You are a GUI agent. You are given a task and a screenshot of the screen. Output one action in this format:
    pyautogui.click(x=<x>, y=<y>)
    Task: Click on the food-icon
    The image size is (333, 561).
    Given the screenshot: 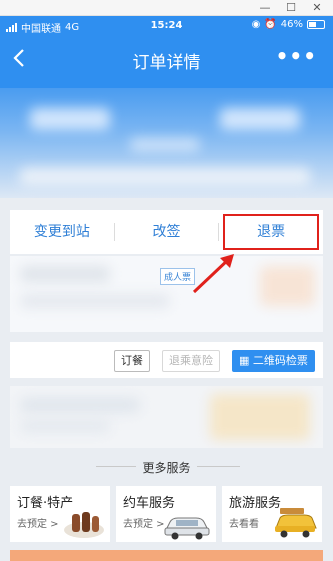 What is the action you would take?
    pyautogui.click(x=84, y=525)
    